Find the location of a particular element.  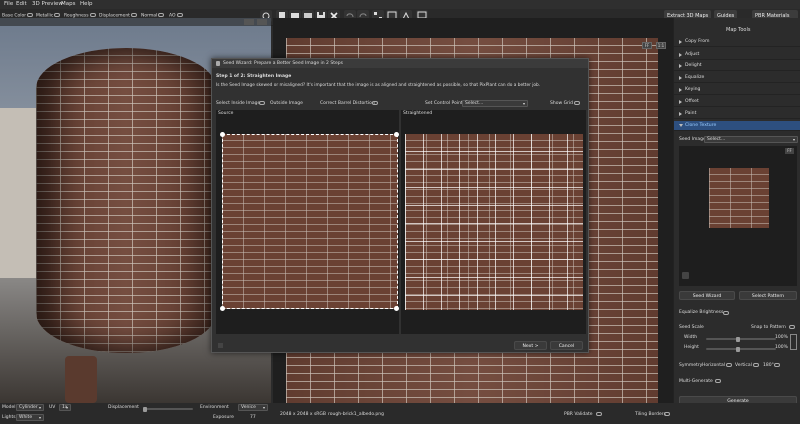

basecolor-toggle is located at coordinates (30, 15).